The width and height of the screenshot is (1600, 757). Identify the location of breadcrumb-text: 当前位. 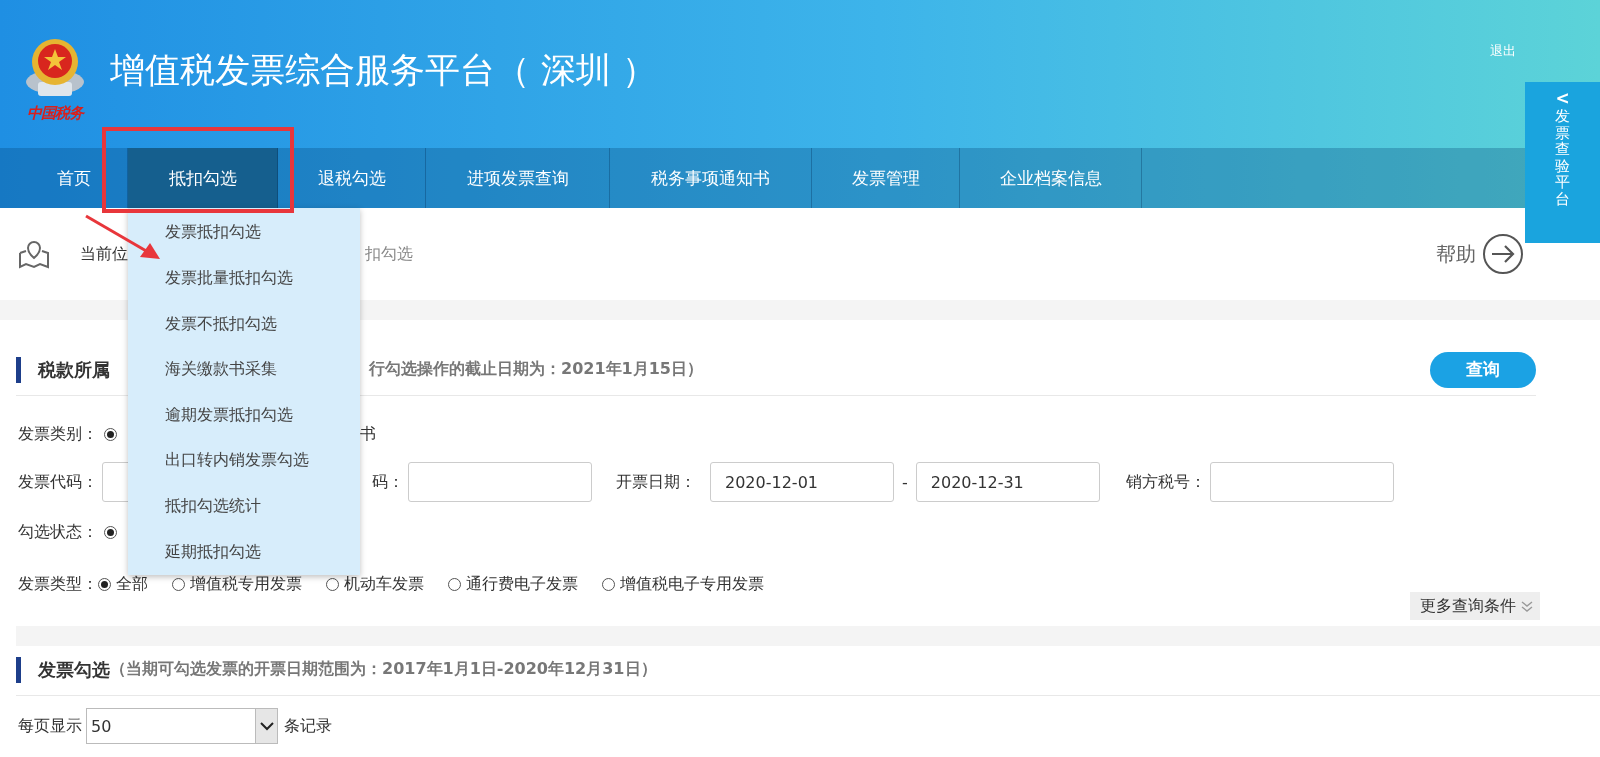
(104, 254).